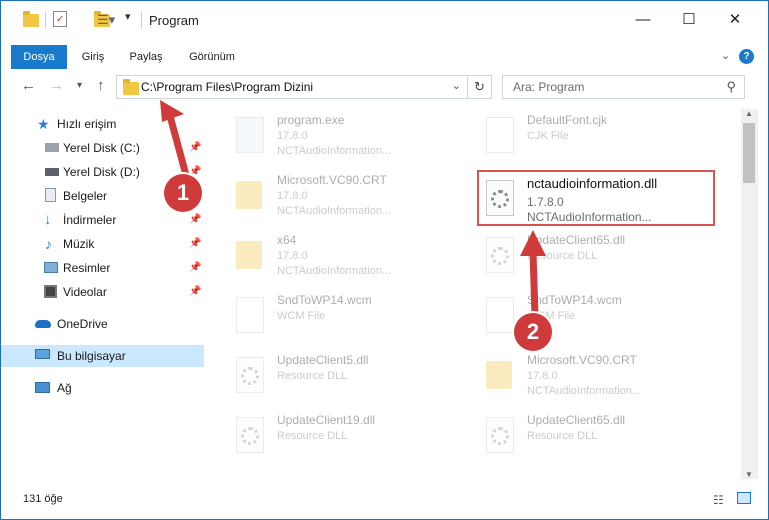 The image size is (769, 520). What do you see at coordinates (533, 243) in the screenshot?
I see `arrow-2-head` at bounding box center [533, 243].